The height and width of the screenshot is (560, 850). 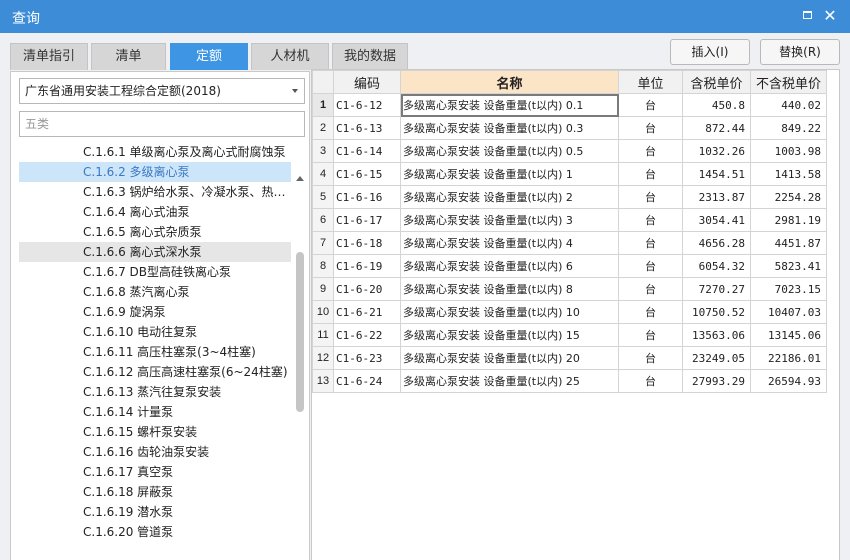 I want to click on search-input: 五类, so click(x=162, y=124).